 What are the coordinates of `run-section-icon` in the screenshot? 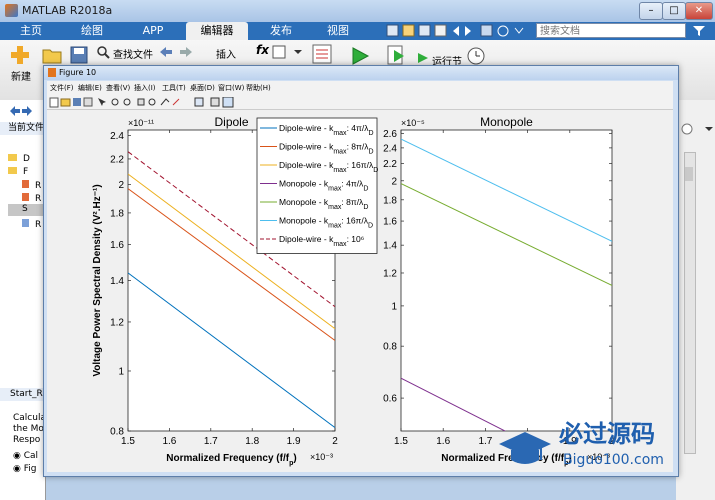 It's located at (423, 58).